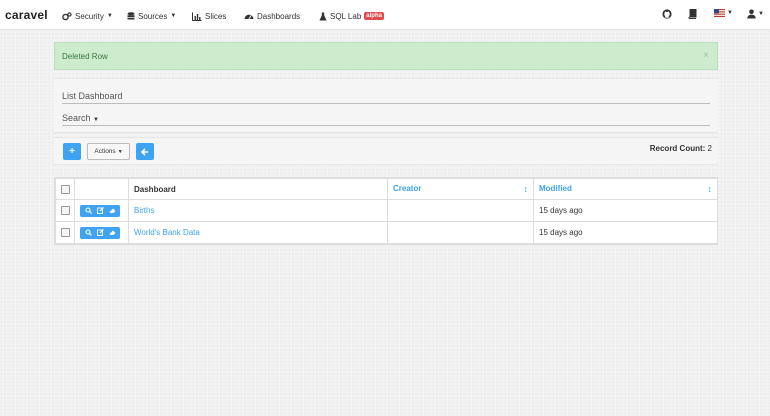 The image size is (770, 416). I want to click on list-toolbar: + Actions ▼ Record Count: 2, so click(386, 151).